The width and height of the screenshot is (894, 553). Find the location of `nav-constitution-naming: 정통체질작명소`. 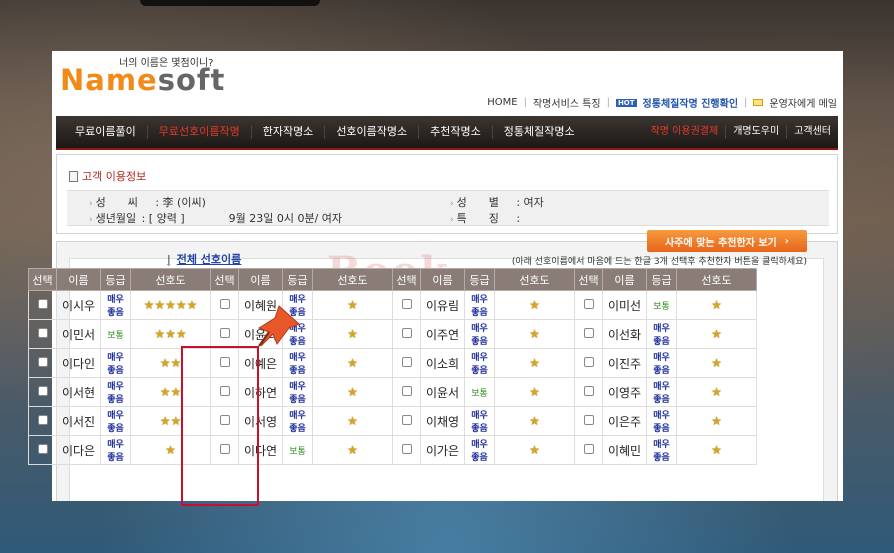

nav-constitution-naming: 정통체질작명소 is located at coordinates (538, 132).